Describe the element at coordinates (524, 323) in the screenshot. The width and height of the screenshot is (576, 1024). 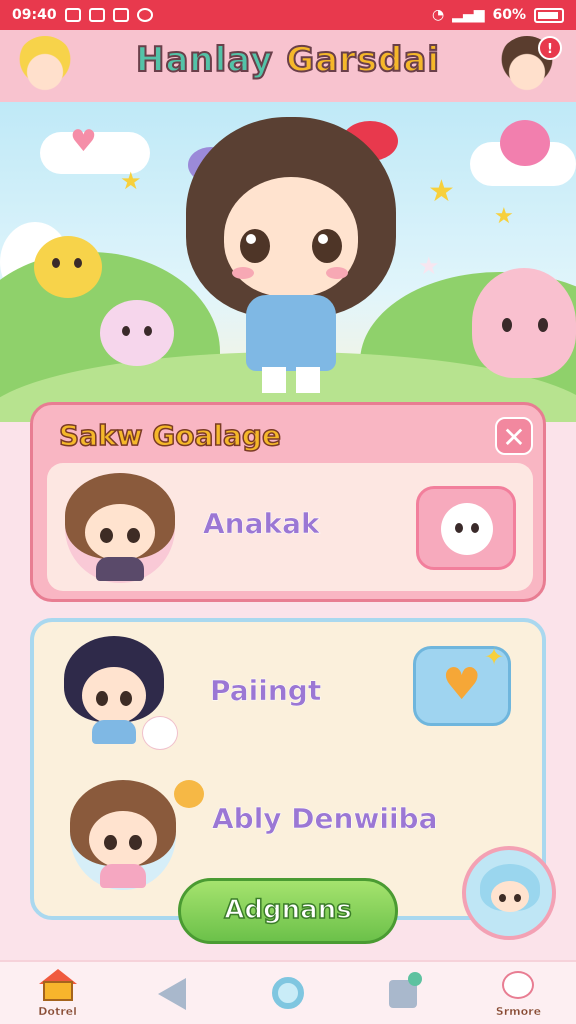
I see `pink-jelly-pet` at that location.